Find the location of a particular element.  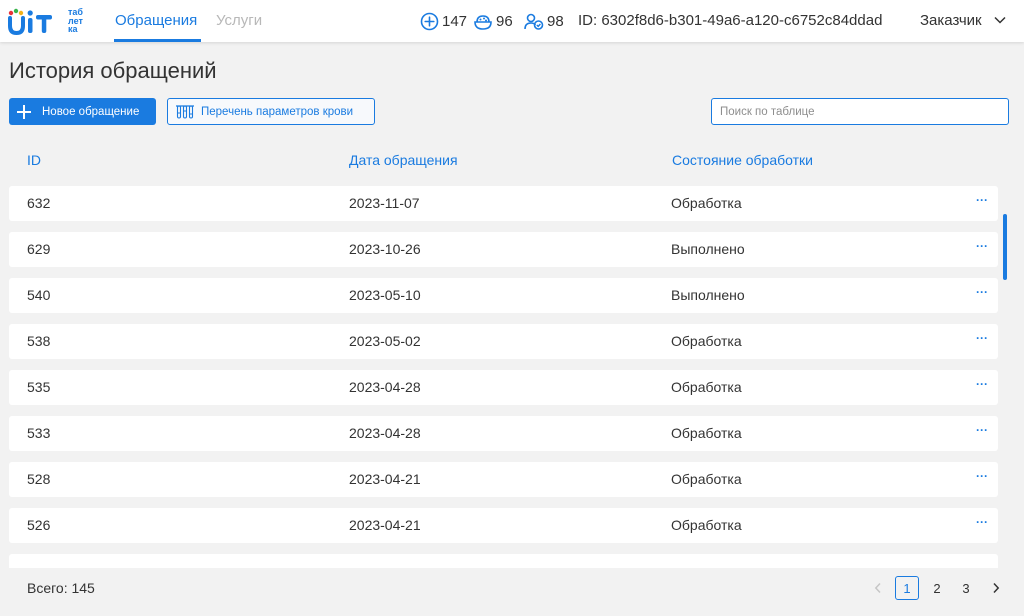

stat-bowl: 96 is located at coordinates (493, 21).